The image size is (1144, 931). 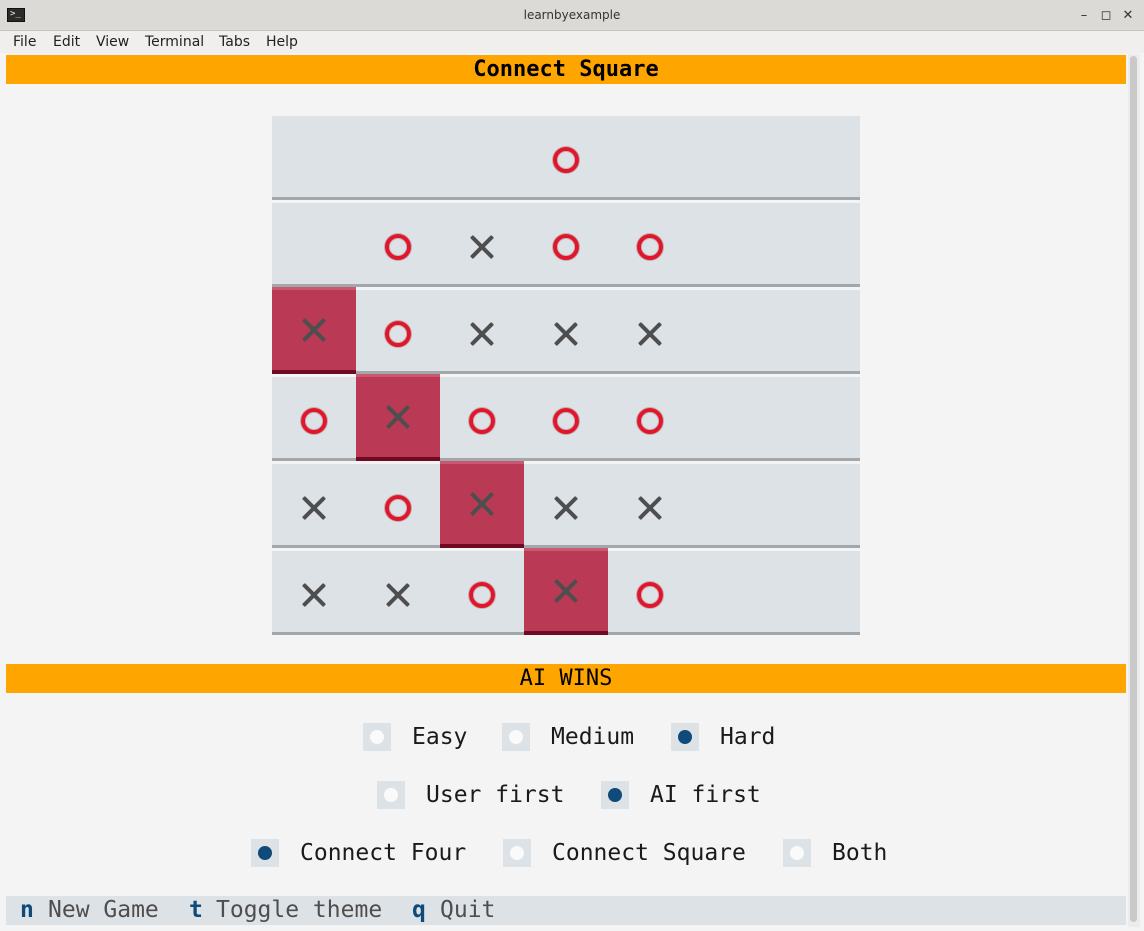 I want to click on user-first-option: User first, so click(x=470, y=795).